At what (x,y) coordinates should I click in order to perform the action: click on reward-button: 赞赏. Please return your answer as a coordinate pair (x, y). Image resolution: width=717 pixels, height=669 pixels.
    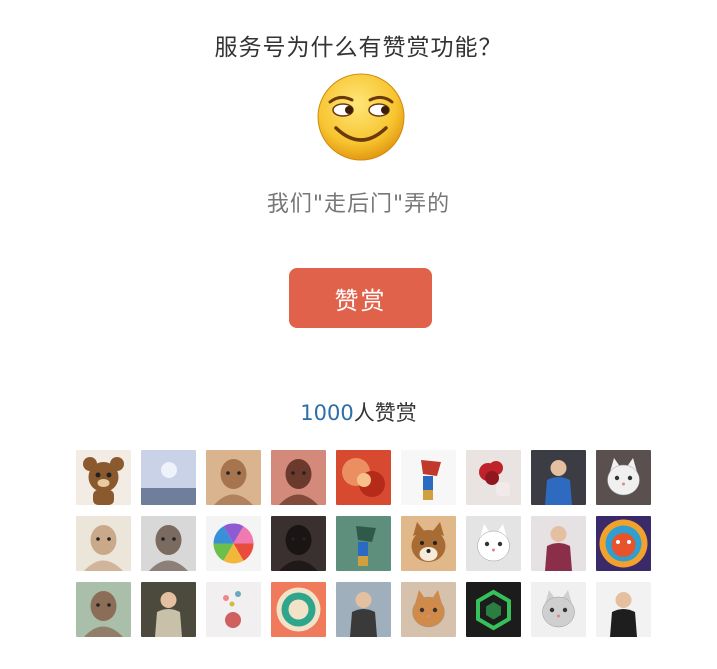
    Looking at the image, I should click on (360, 298).